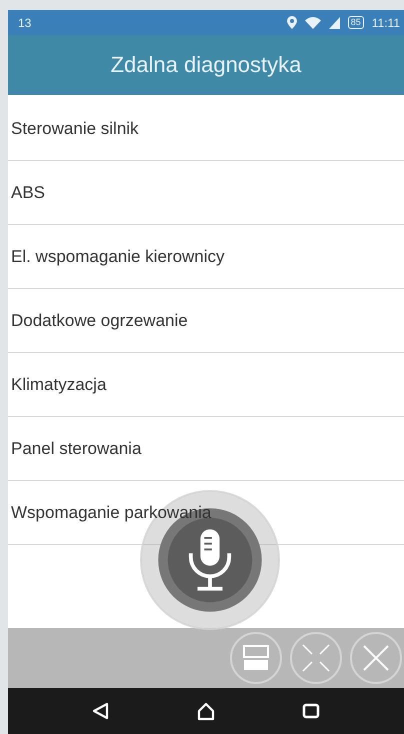 The width and height of the screenshot is (404, 734). Describe the element at coordinates (206, 321) in the screenshot. I see `menu-item: Dodatkowe ogrzewanie` at that location.